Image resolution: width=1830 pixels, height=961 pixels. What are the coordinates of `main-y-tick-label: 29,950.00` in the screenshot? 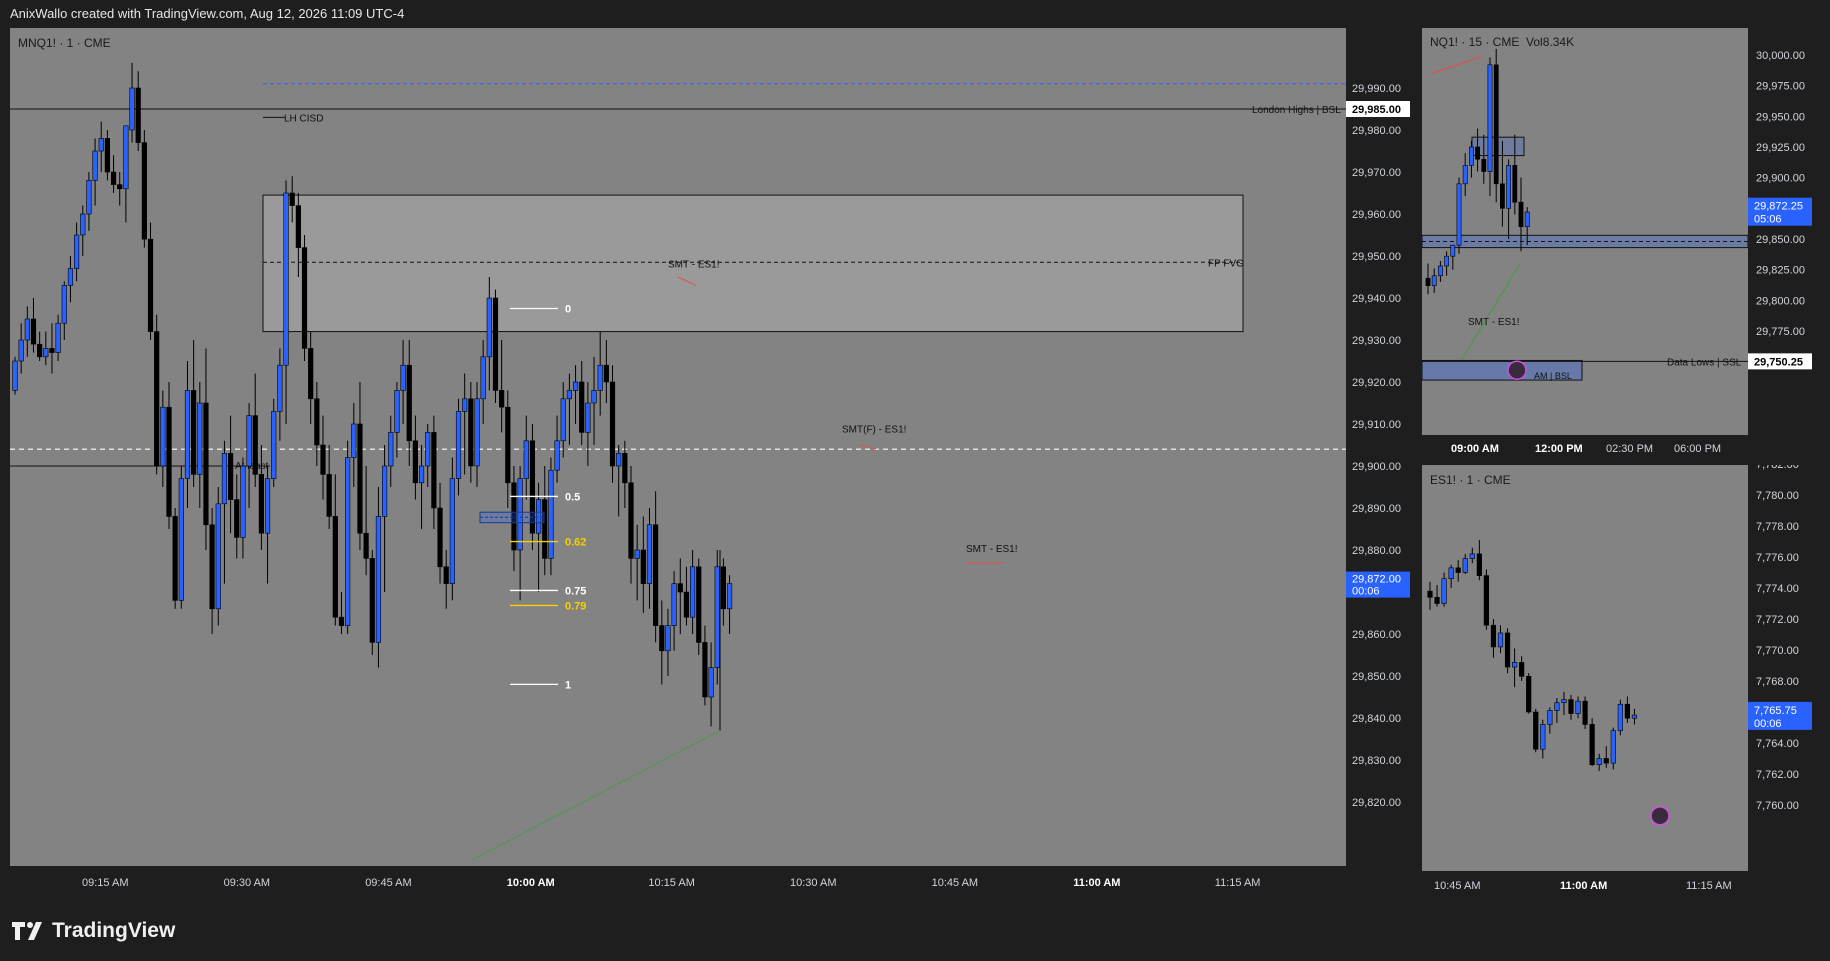 It's located at (1376, 257).